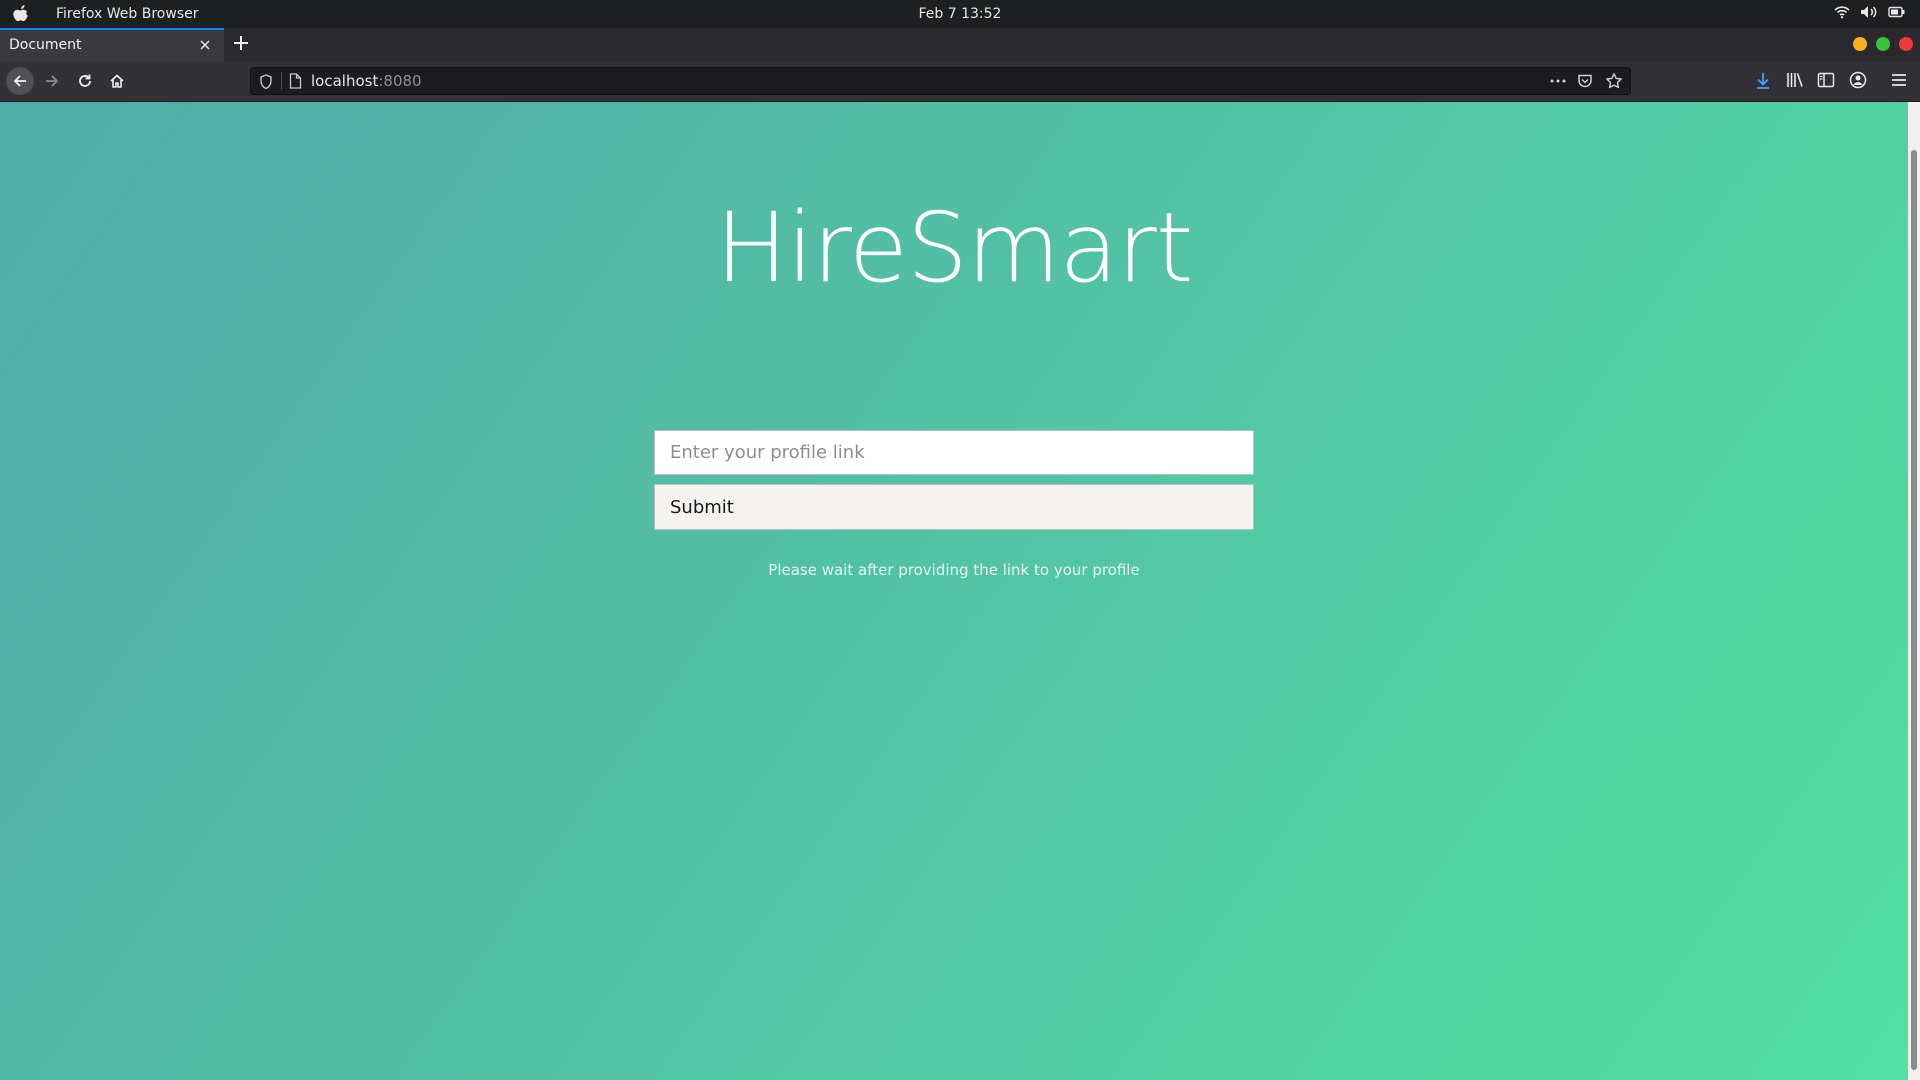 Image resolution: width=1920 pixels, height=1080 pixels. I want to click on bookmark-star-icon, so click(1614, 81).